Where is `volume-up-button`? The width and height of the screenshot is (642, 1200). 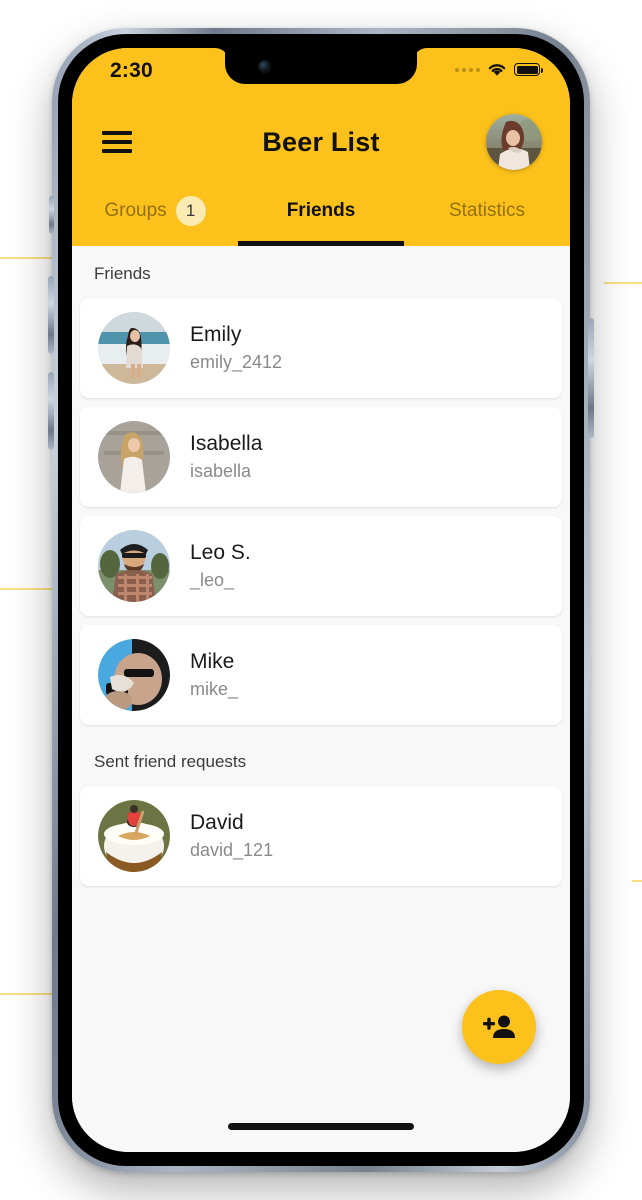
volume-up-button is located at coordinates (51, 315).